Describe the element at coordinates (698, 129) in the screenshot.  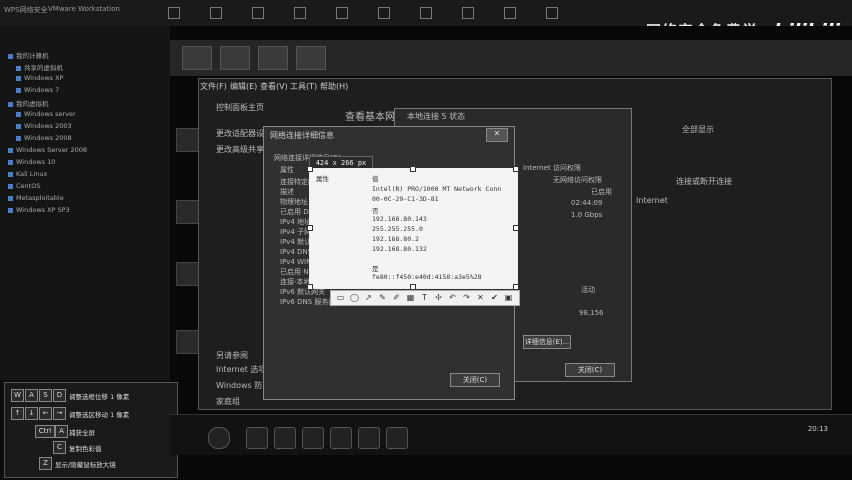
I see `link-show-all: 全部显示` at that location.